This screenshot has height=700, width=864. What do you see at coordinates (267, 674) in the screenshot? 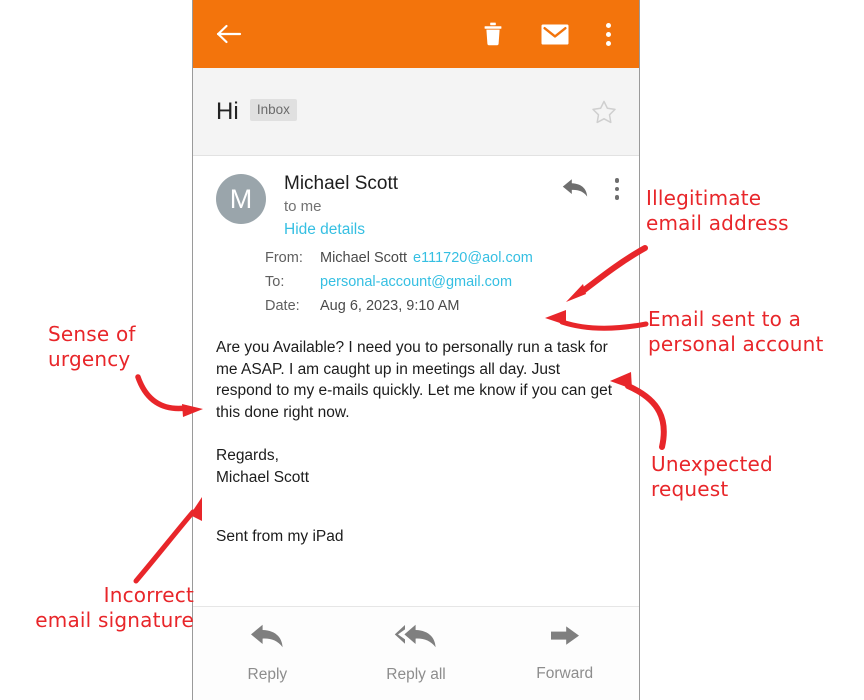
I see `reply-label: Reply` at bounding box center [267, 674].